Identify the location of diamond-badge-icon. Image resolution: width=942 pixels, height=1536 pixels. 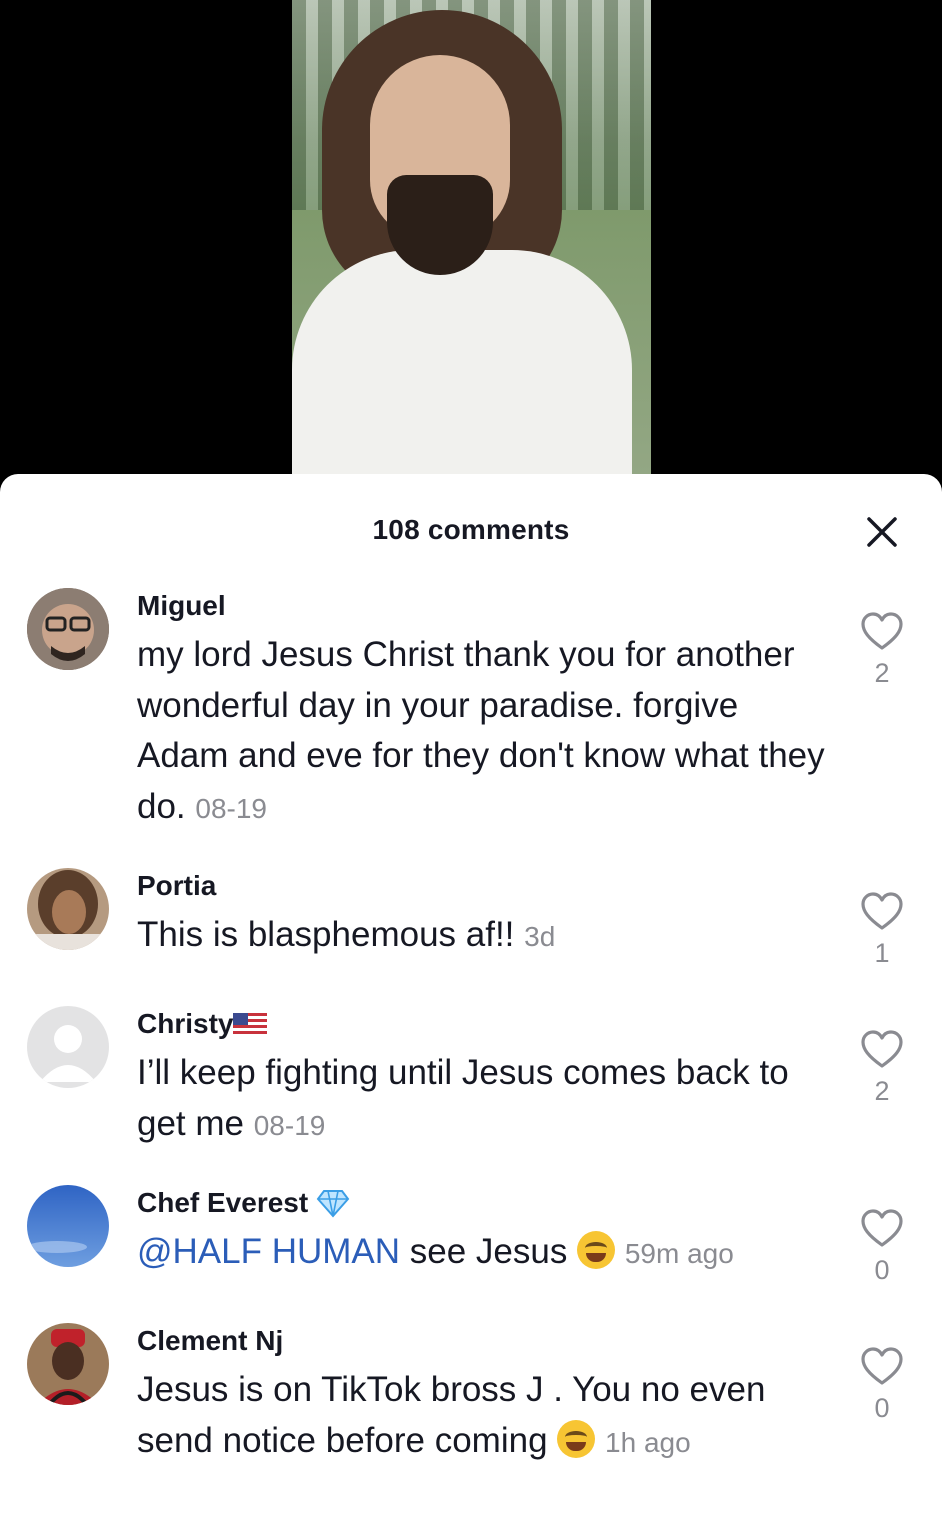
(333, 1204).